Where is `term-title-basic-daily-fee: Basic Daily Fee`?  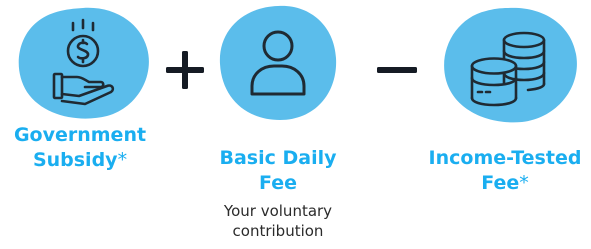 term-title-basic-daily-fee: Basic Daily Fee is located at coordinates (278, 171).